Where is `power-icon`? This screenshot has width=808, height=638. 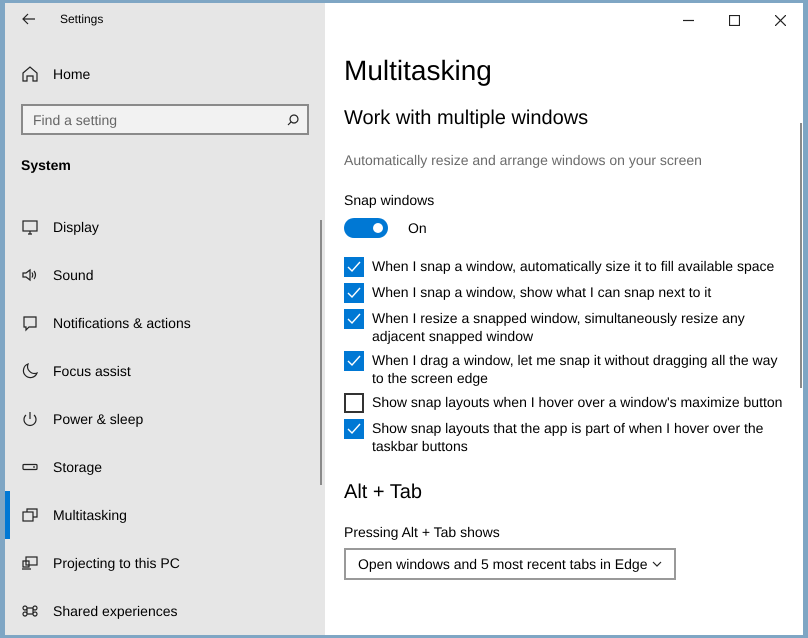 power-icon is located at coordinates (30, 419).